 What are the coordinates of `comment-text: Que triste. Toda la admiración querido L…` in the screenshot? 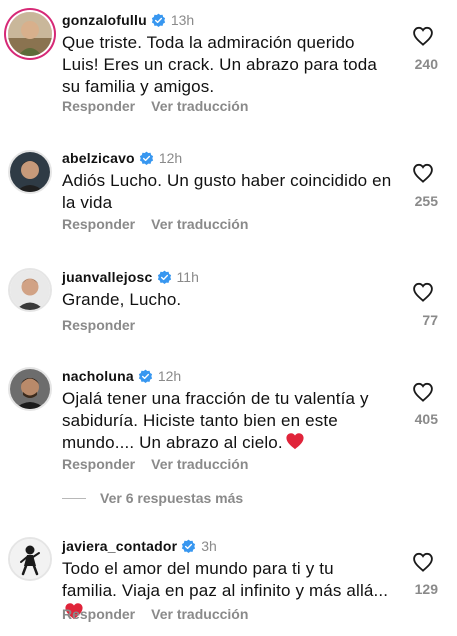 It's located at (219, 64).